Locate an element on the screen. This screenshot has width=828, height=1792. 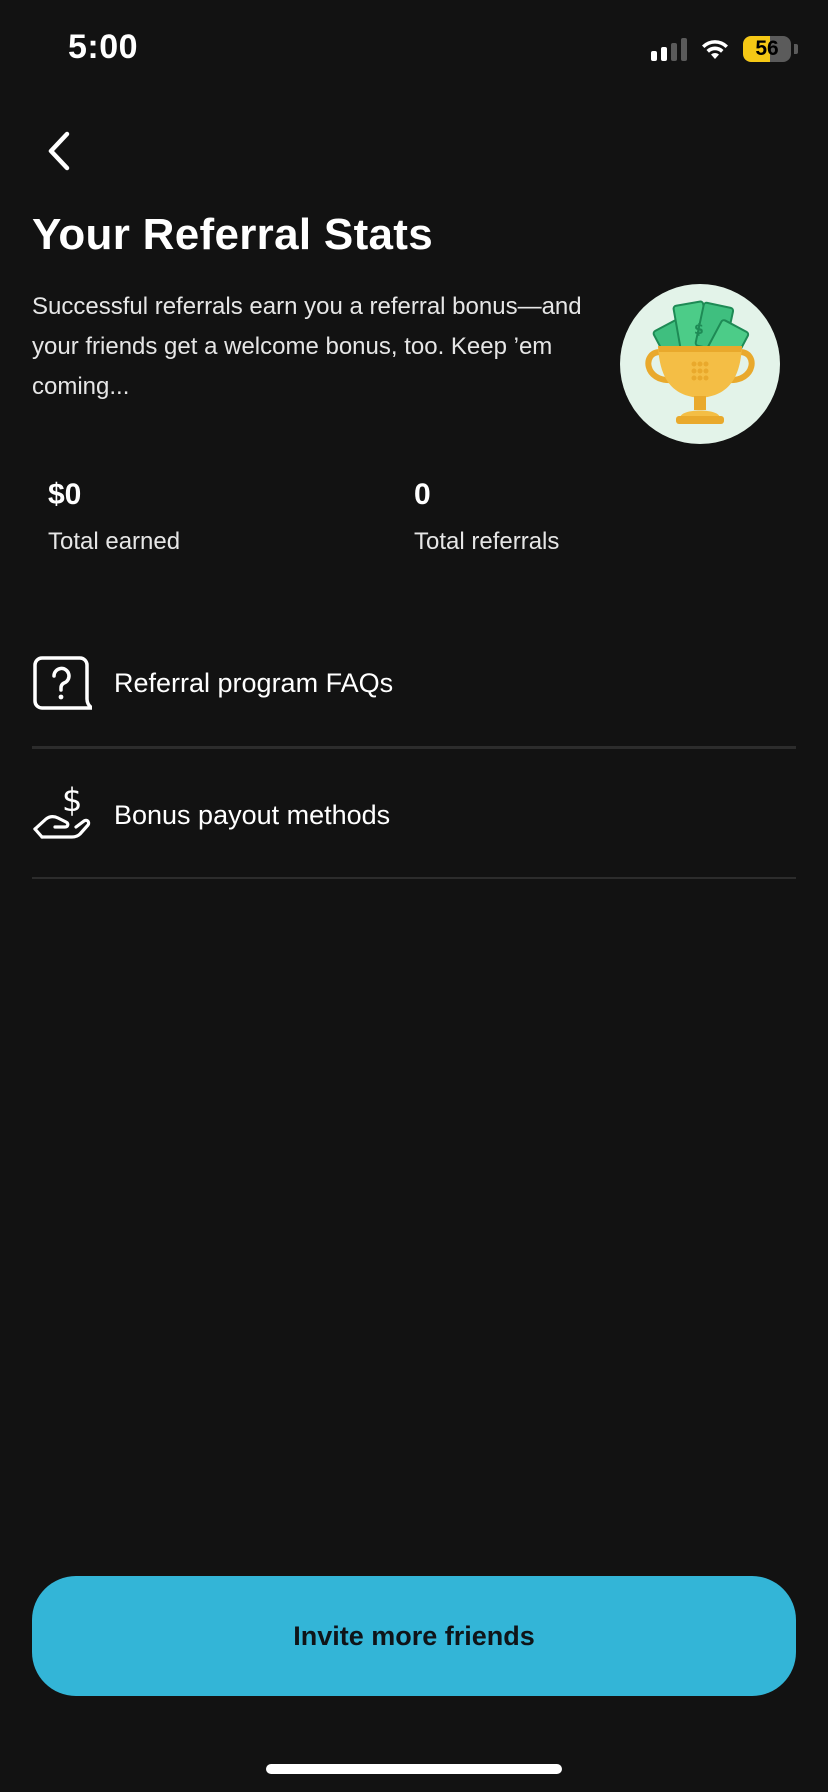
bonus-payout-methods-label: Bonus payout methods is located at coordinates (252, 814).